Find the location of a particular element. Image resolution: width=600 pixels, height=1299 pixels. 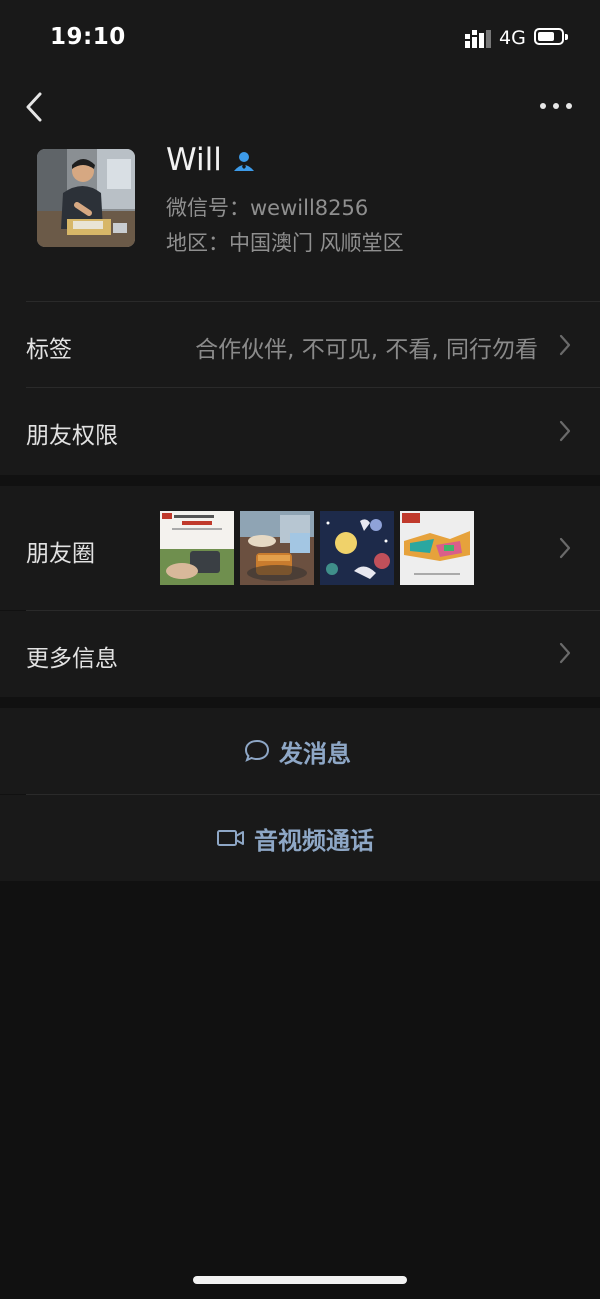

signal-icon is located at coordinates (478, 39).